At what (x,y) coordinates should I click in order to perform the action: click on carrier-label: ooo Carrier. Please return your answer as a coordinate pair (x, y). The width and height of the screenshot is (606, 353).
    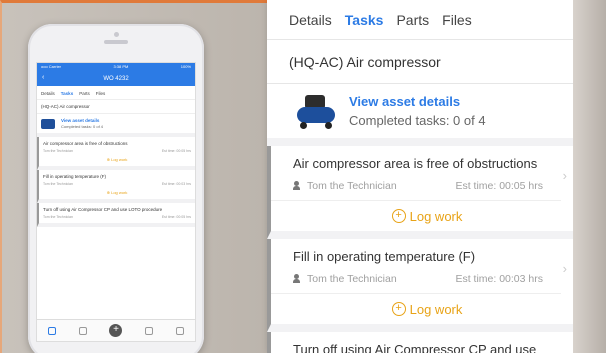
    Looking at the image, I should click on (51, 66).